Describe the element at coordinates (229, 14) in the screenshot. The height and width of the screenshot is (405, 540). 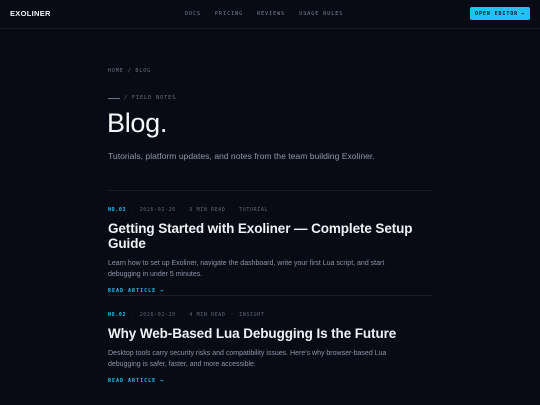
I see `nav-link-pricing: PRICING` at that location.